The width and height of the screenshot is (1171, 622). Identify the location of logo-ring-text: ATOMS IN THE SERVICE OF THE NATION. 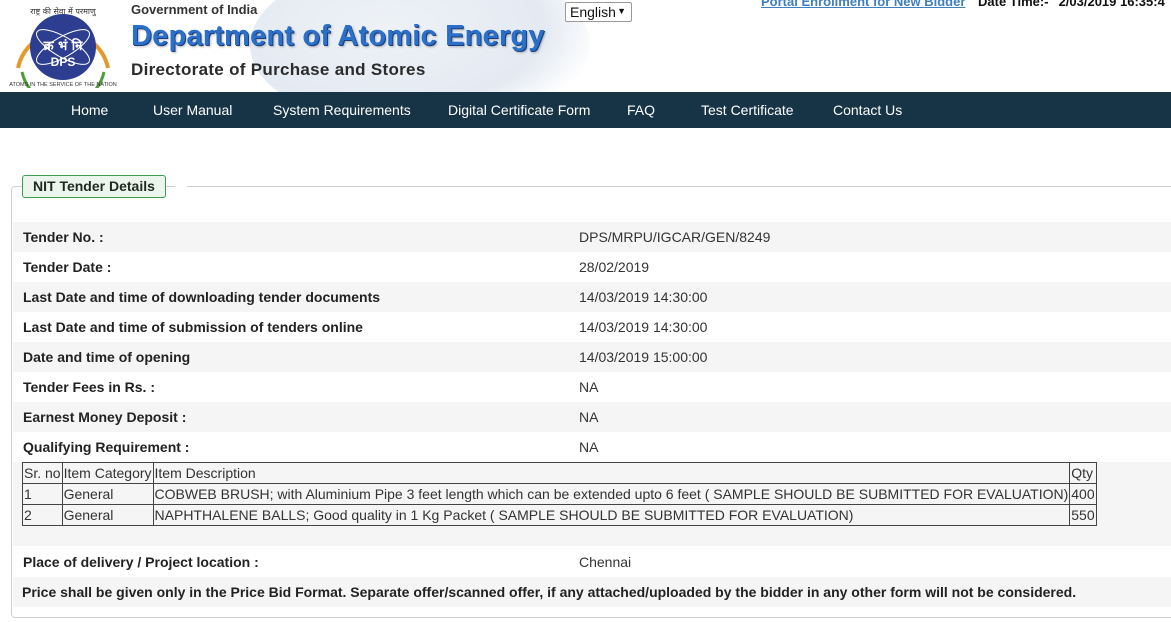
(63, 85).